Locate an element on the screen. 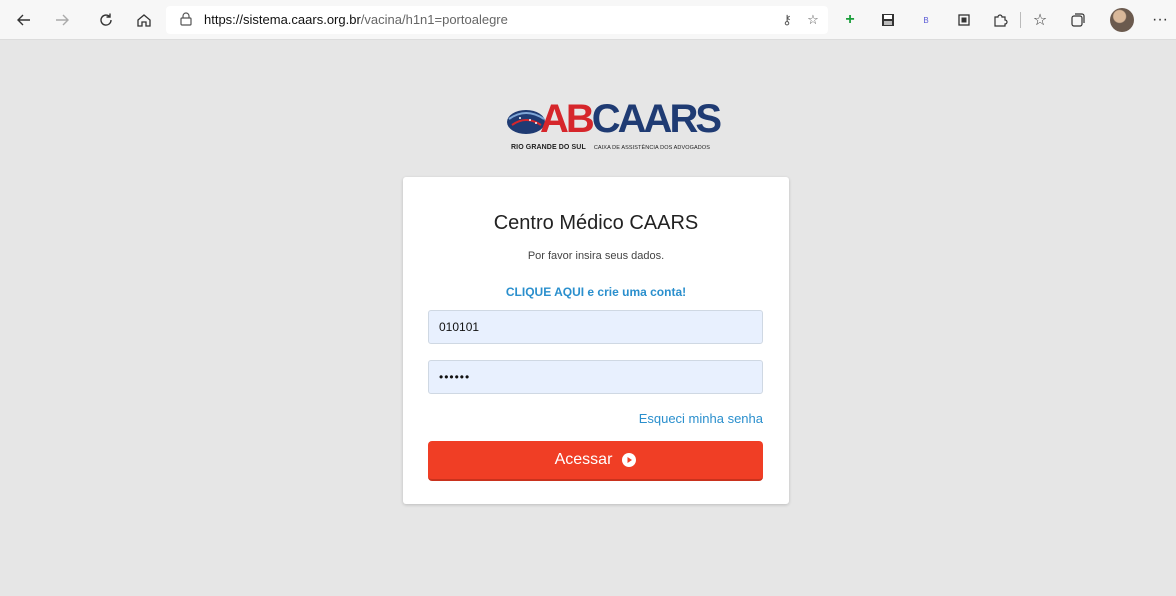  extension-b-icon: B is located at coordinates (926, 20).